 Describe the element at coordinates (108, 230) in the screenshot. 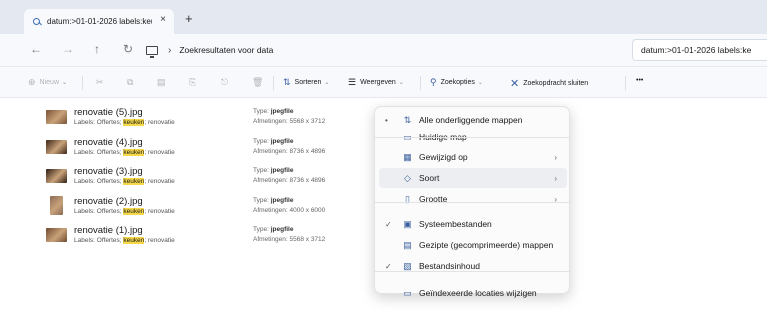

I see `file-name: renovatie (1).jpg` at that location.